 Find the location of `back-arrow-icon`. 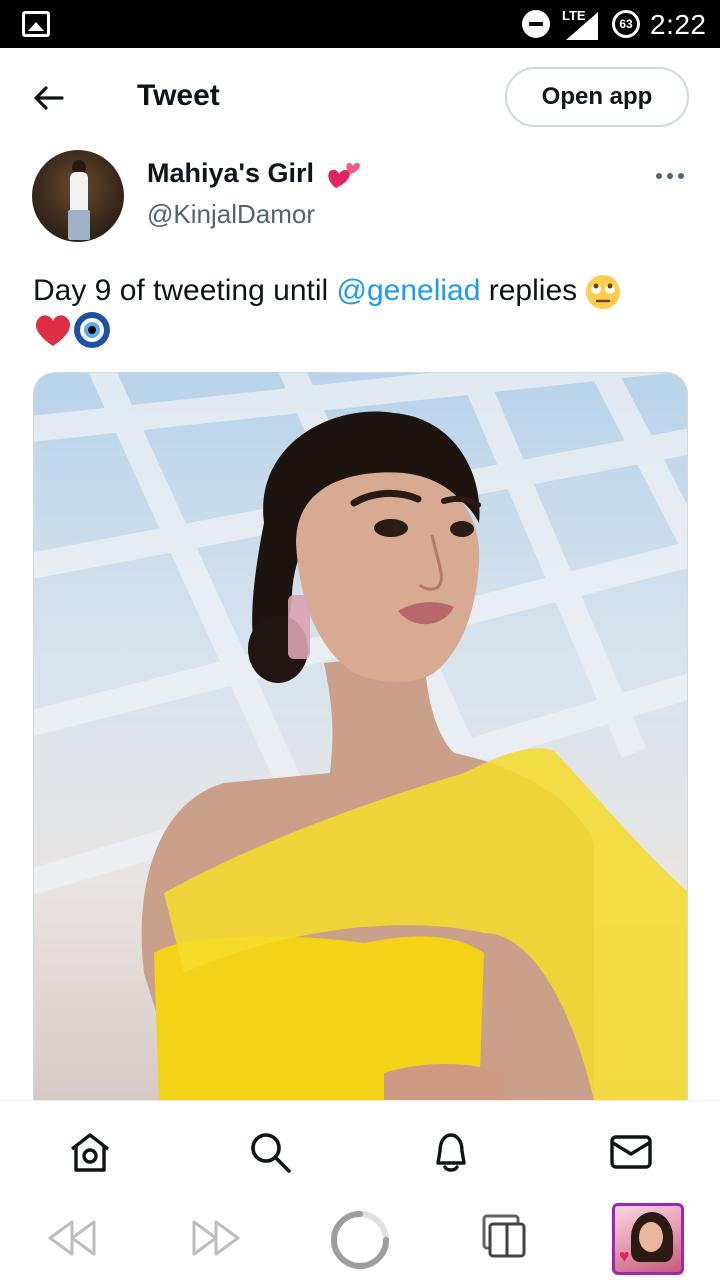

back-arrow-icon is located at coordinates (48, 98).